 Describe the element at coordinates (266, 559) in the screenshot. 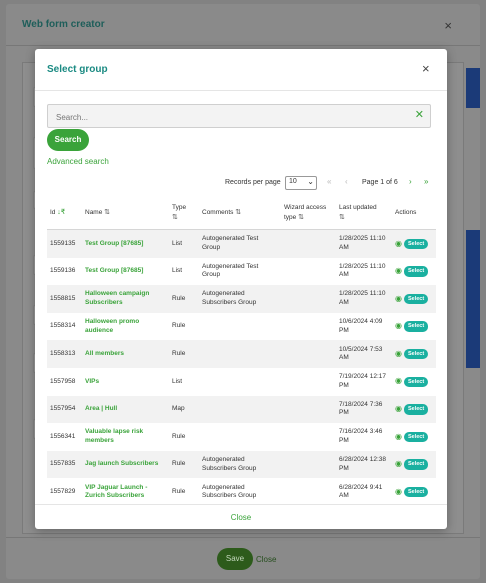

I see `close-link: Close` at that location.